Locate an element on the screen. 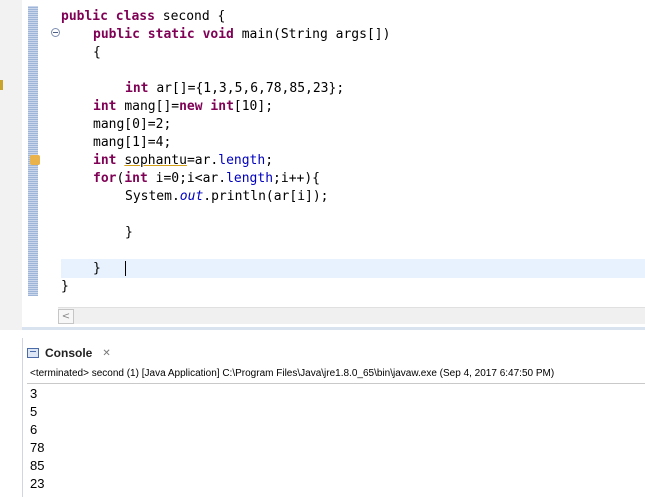  output-line: 23 is located at coordinates (37, 483).